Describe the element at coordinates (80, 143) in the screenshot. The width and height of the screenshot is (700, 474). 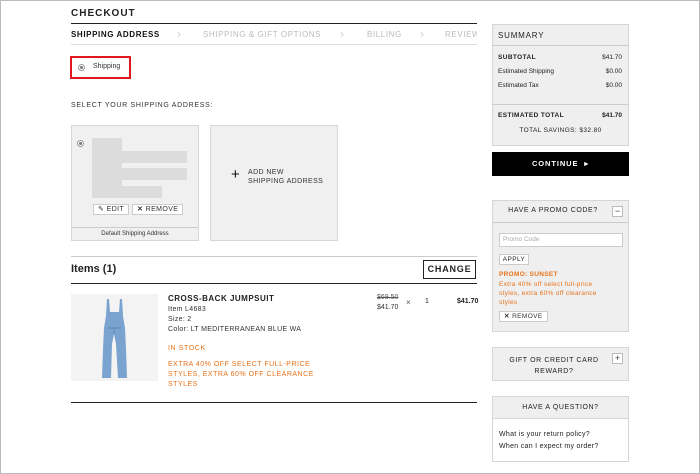
I see `address-radio` at that location.